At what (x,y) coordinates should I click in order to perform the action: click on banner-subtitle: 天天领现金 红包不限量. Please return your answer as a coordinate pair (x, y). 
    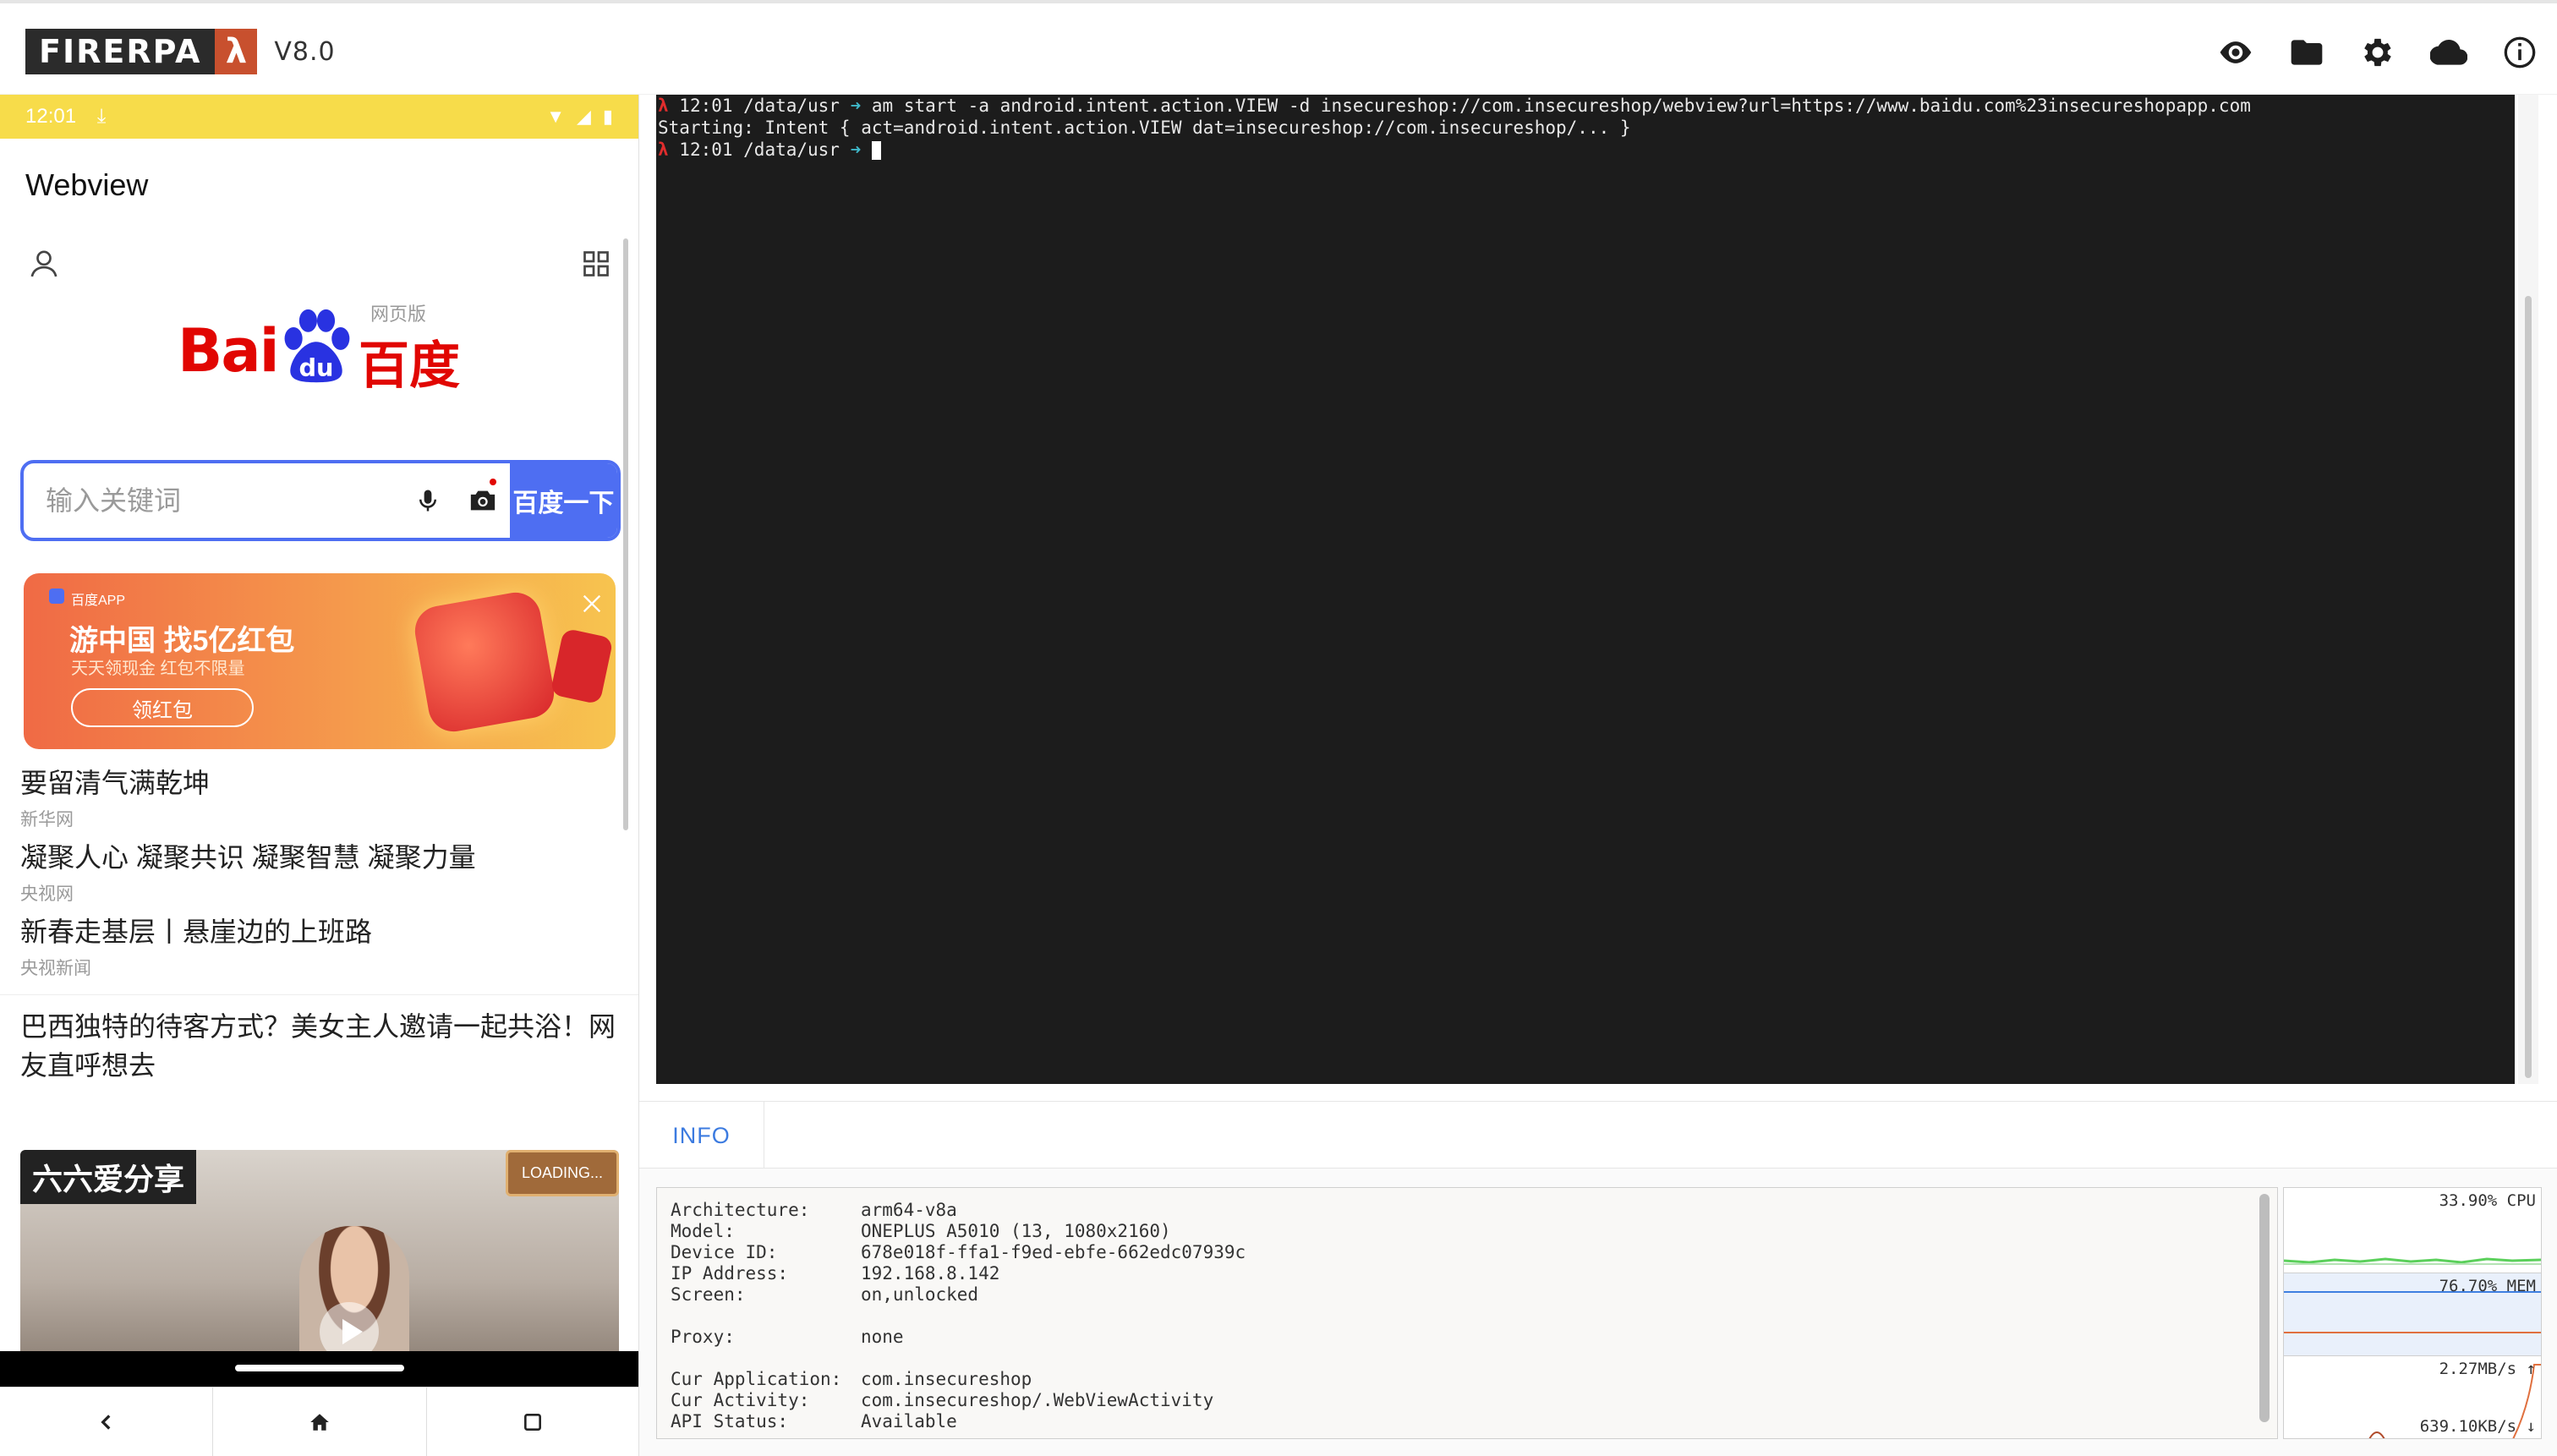
    Looking at the image, I should click on (158, 669).